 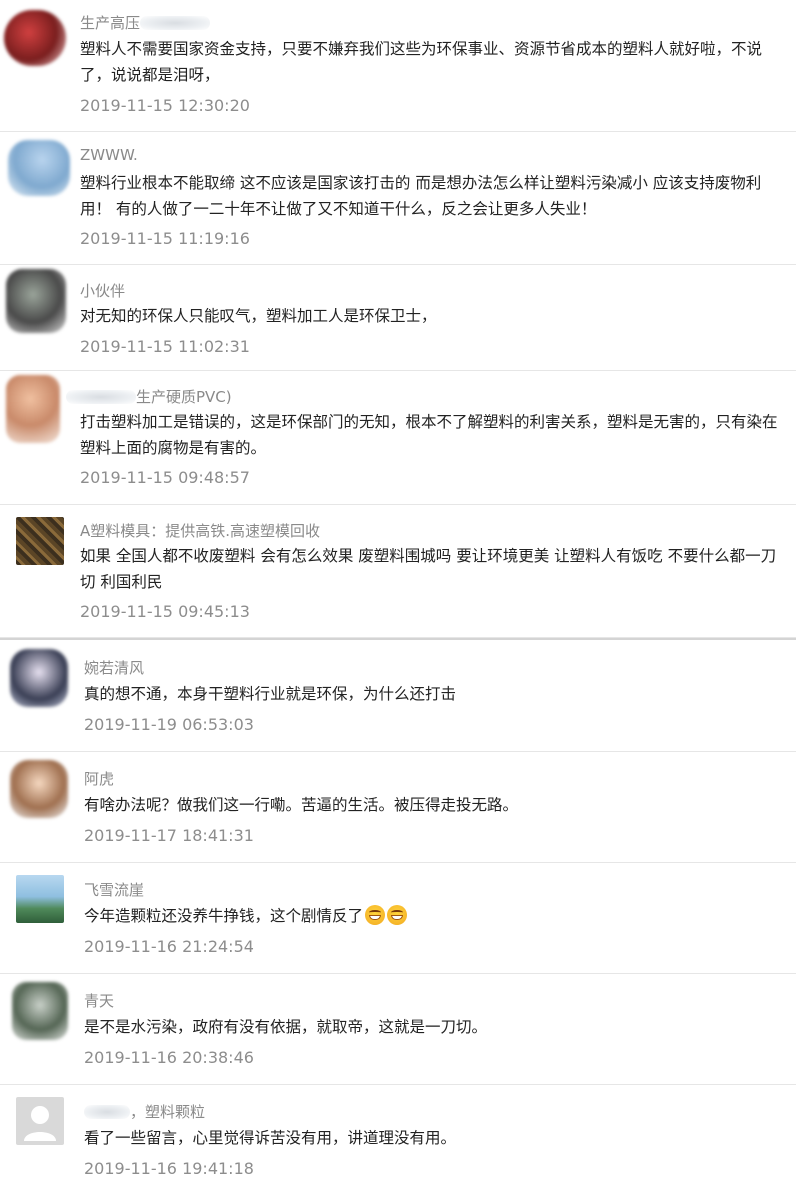 I want to click on user-name: A塑料模具：提供高铁.高速塑模回收, so click(x=200, y=530).